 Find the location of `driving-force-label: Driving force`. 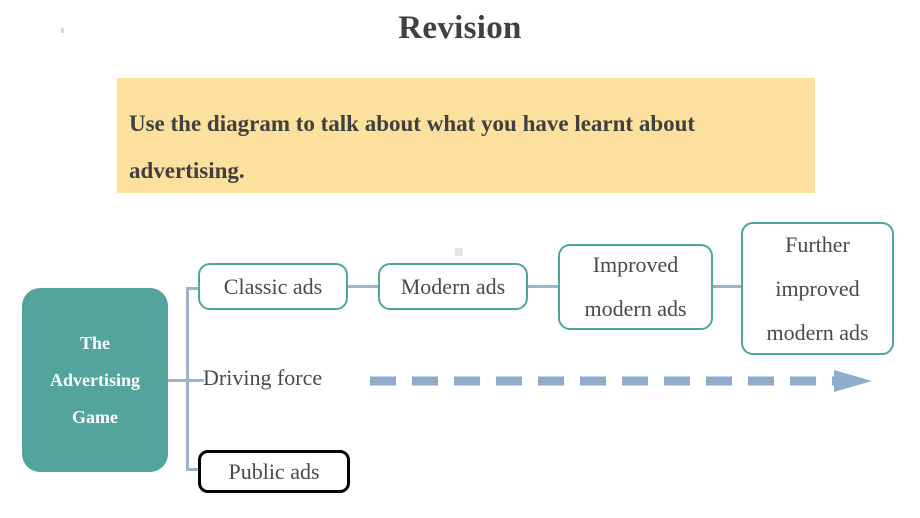

driving-force-label: Driving force is located at coordinates (263, 377).